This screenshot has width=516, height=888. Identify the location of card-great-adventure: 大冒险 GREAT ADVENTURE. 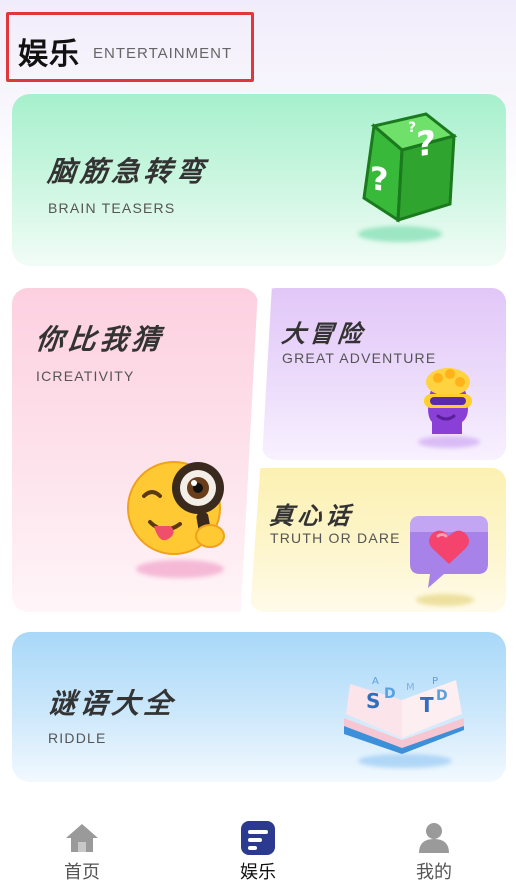
(384, 374).